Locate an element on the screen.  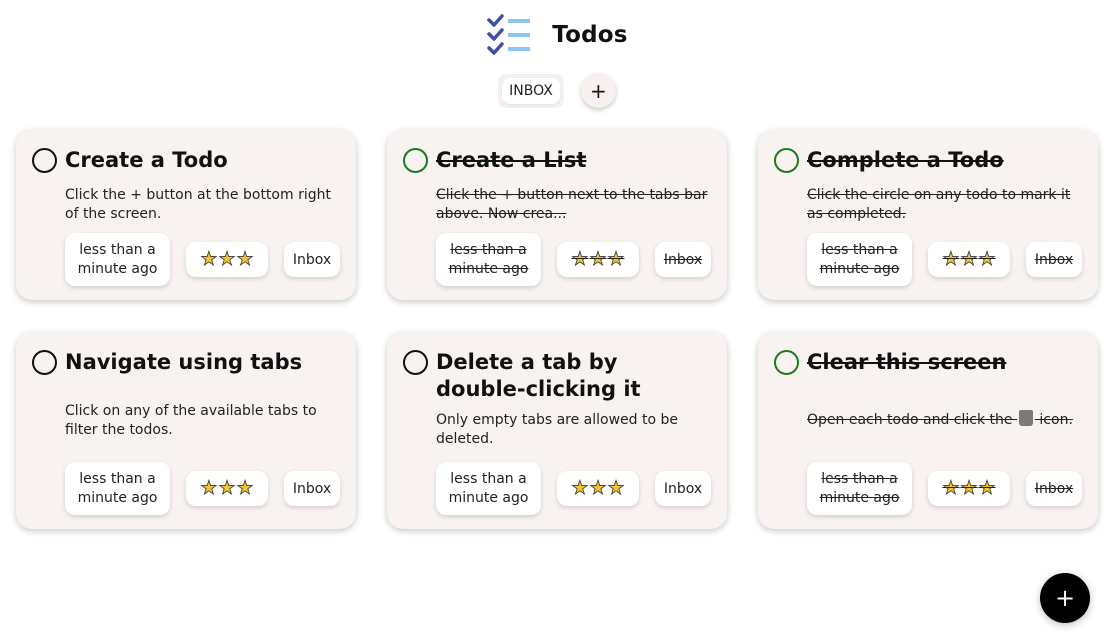
app-header: Todos is located at coordinates (557, 35).